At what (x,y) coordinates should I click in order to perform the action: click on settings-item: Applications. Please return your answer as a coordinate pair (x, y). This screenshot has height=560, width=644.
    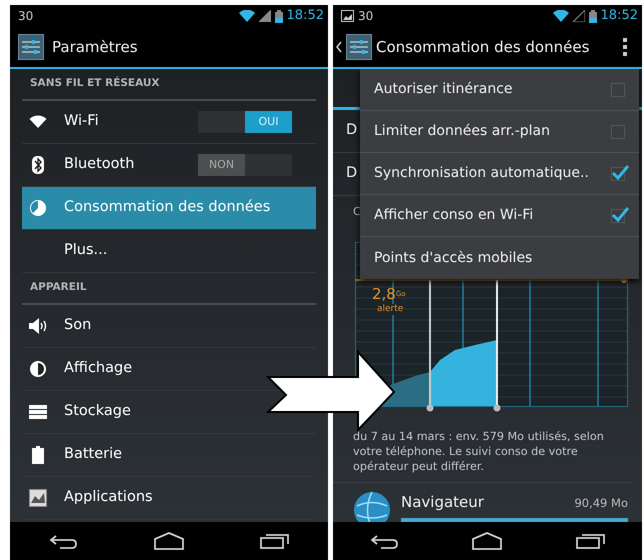
    Looking at the image, I should click on (90, 498).